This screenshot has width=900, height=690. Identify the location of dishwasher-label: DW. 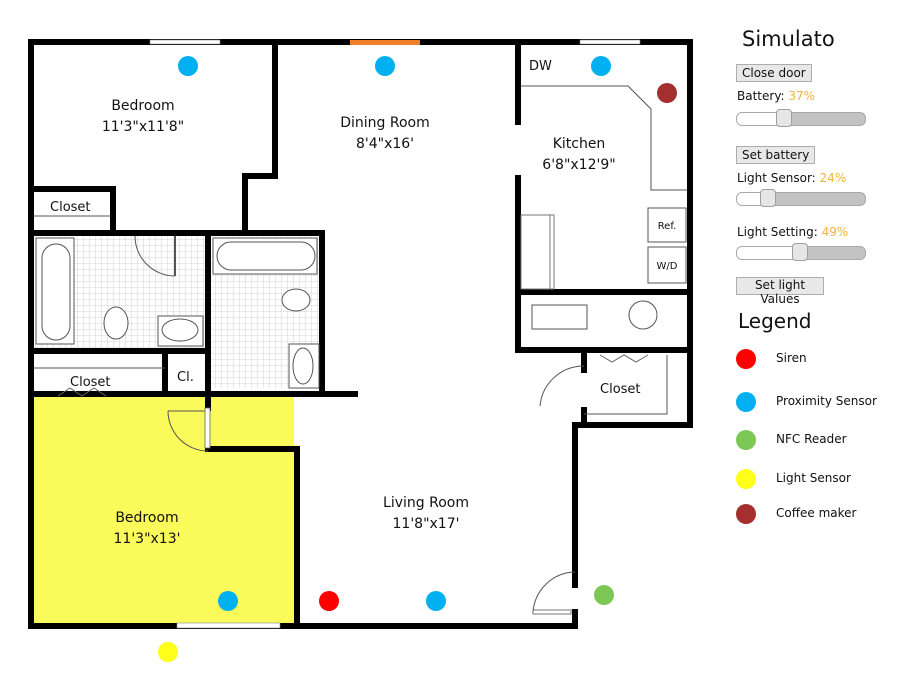
(540, 66).